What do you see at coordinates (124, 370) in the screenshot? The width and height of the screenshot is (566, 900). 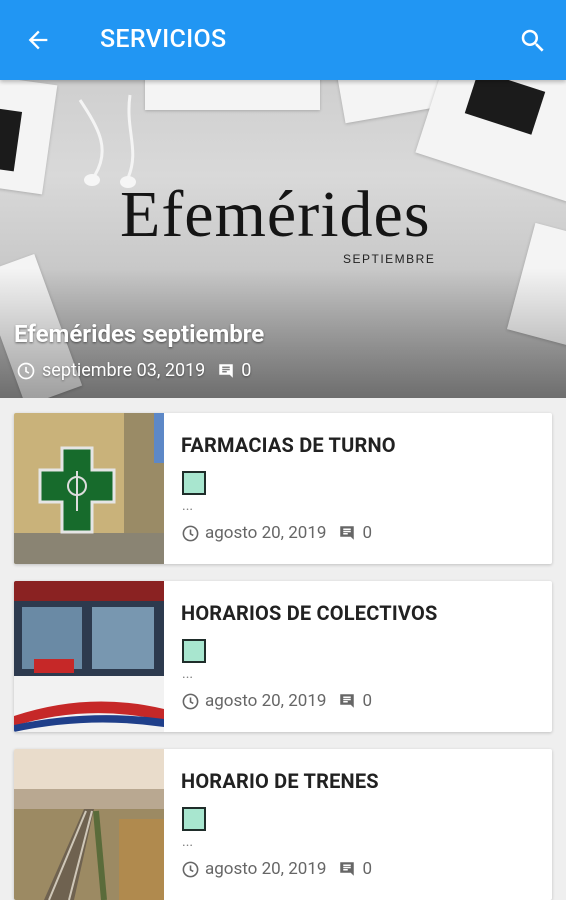 I see `hero-date: septiembre 03, 2019` at bounding box center [124, 370].